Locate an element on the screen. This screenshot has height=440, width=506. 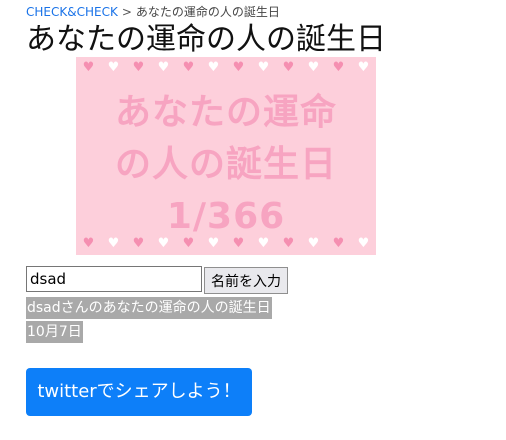
banner-line-2: の人の誕生日 is located at coordinates (225, 164).